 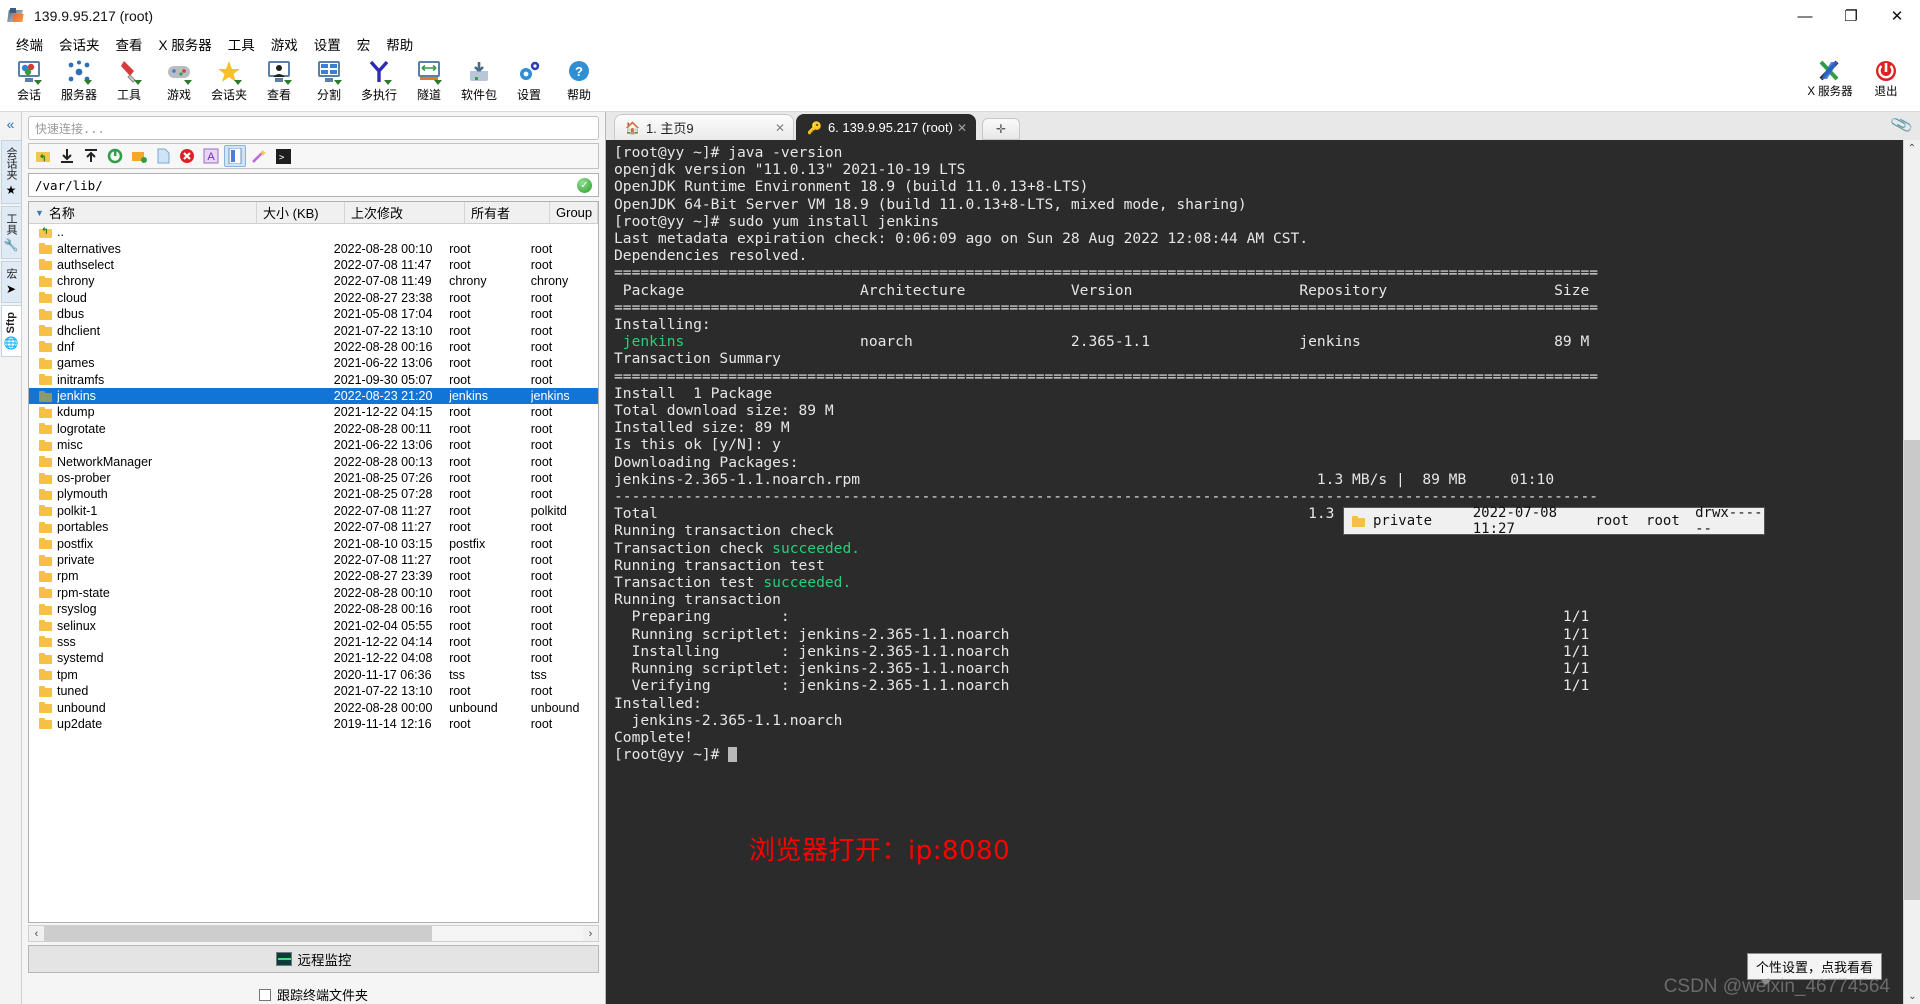 What do you see at coordinates (313, 380) in the screenshot?
I see `table-row: initramfs 2021-09-30 05:07 root root` at bounding box center [313, 380].